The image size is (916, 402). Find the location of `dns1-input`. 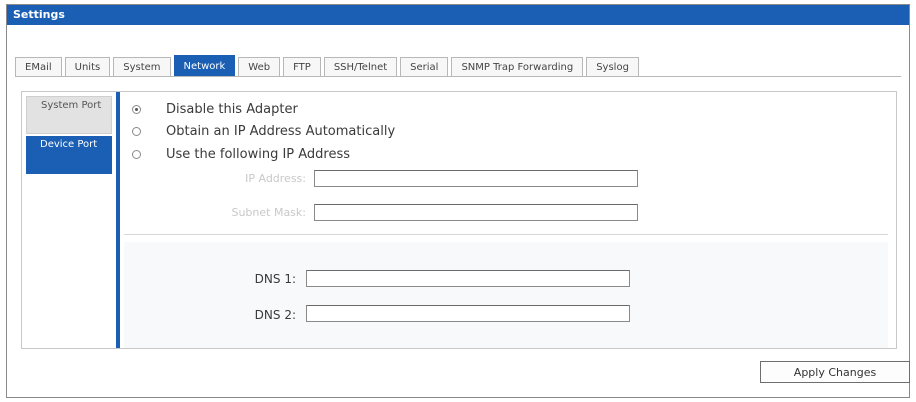

dns1-input is located at coordinates (468, 278).